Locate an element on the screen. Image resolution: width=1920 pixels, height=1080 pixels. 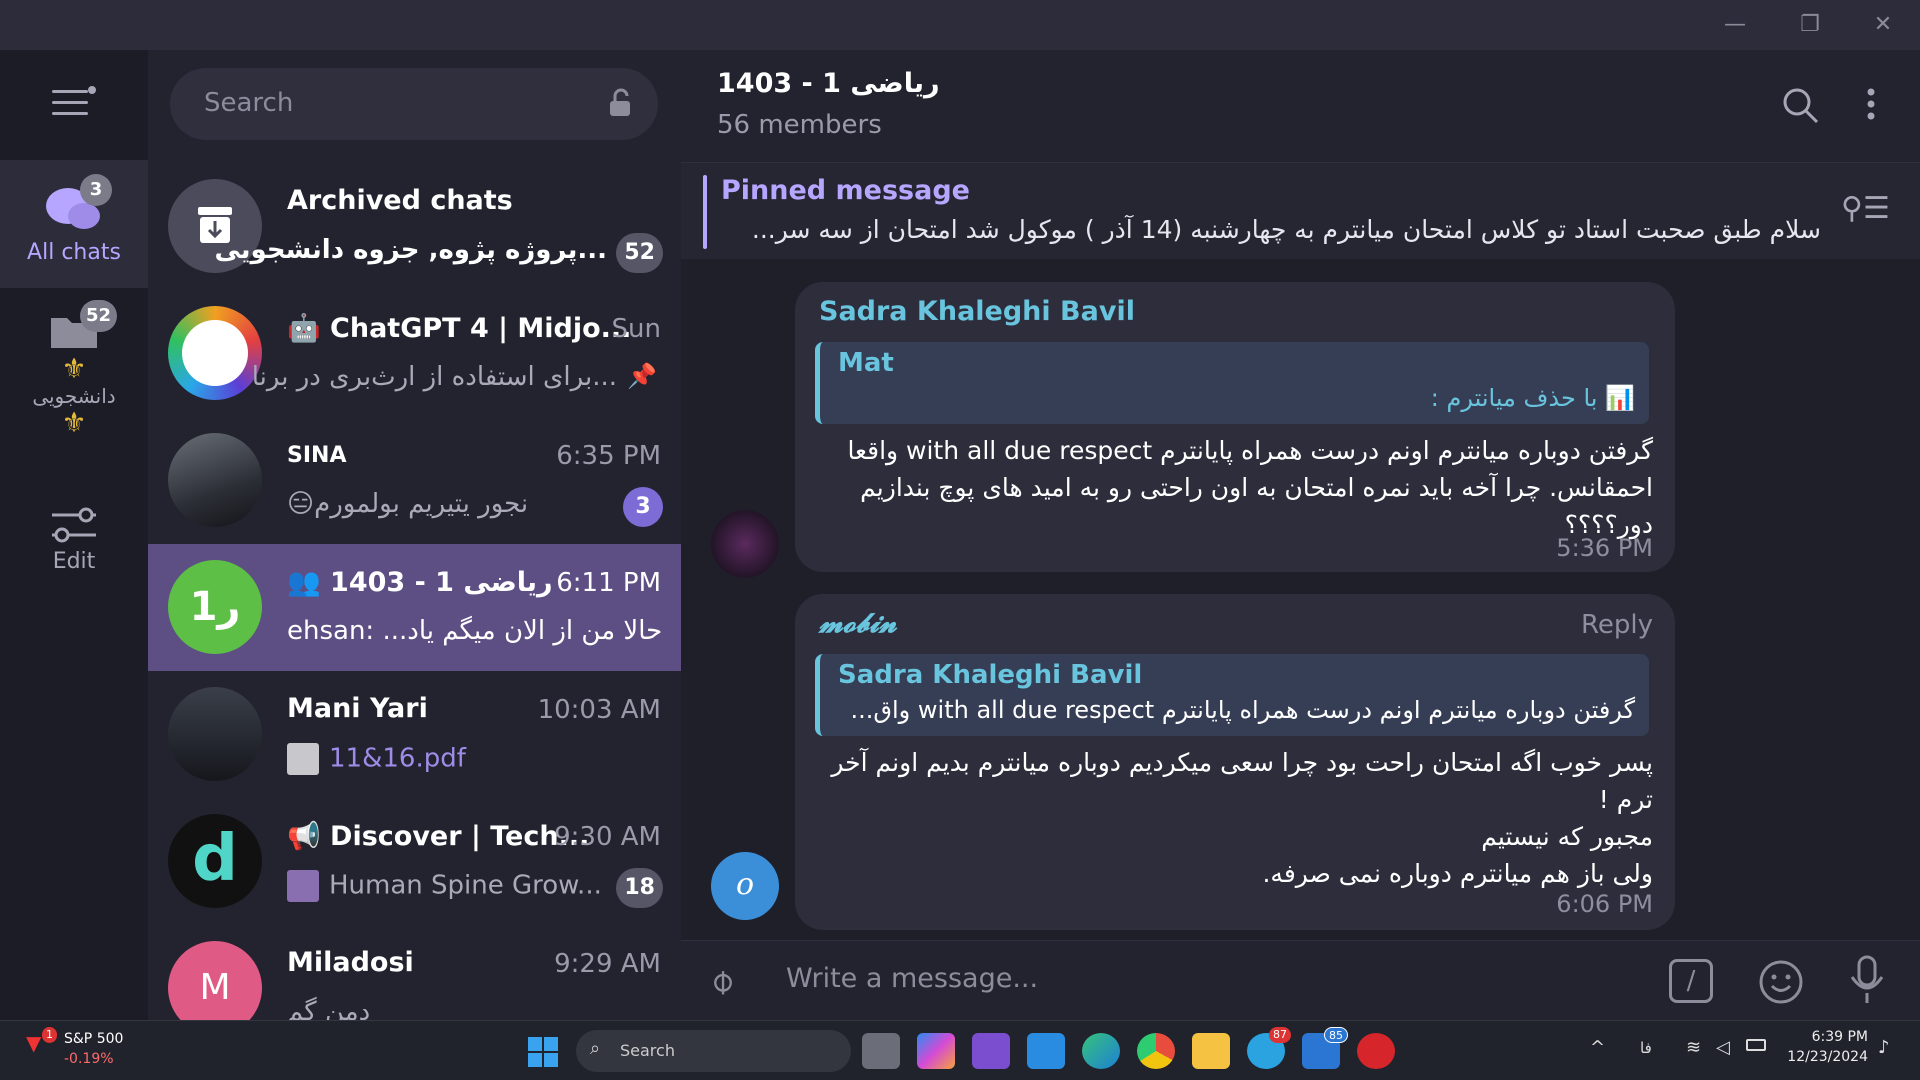
hamburger-icon is located at coordinates (74, 100).